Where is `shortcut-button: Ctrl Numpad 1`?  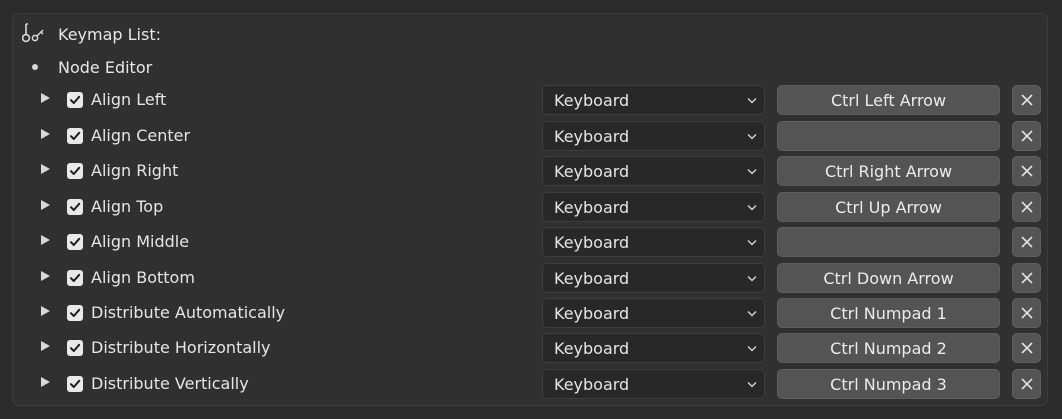
shortcut-button: Ctrl Numpad 1 is located at coordinates (888, 313).